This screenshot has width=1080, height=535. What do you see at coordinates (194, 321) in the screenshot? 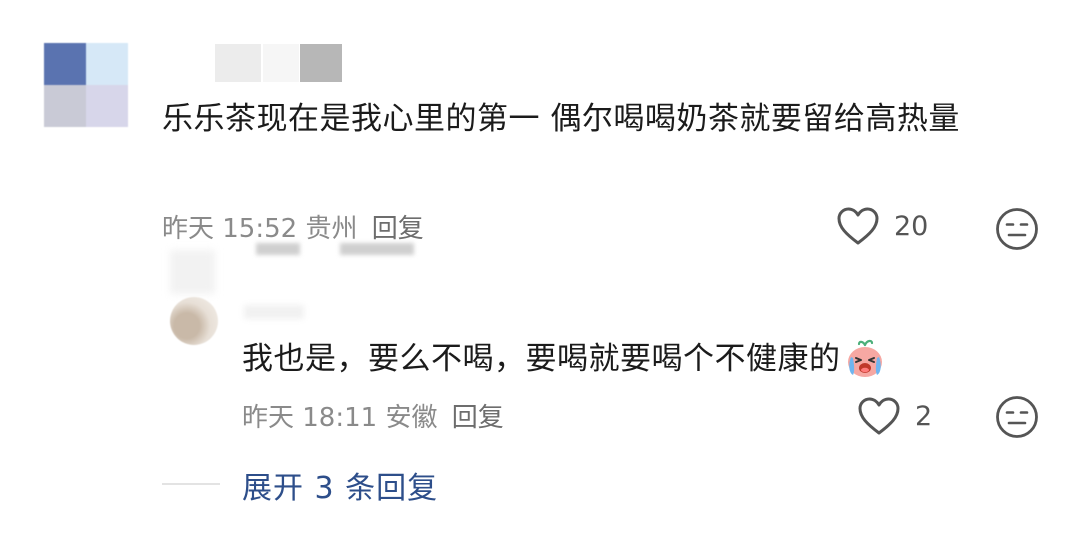
I see `reply-avatar` at bounding box center [194, 321].